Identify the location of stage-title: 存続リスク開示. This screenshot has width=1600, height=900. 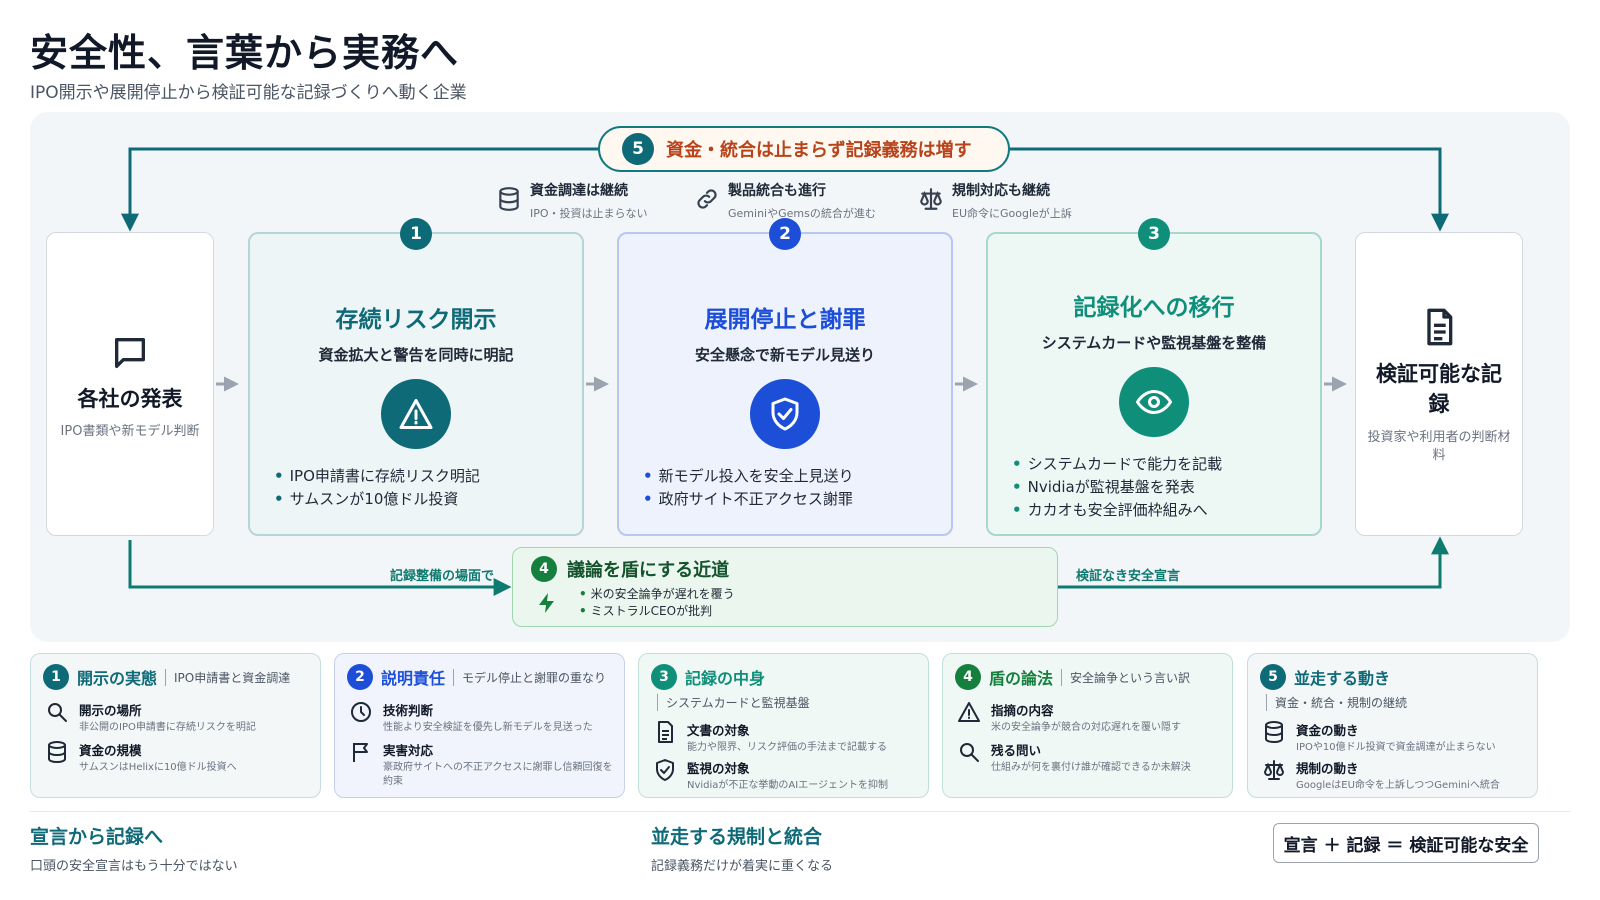
(416, 320).